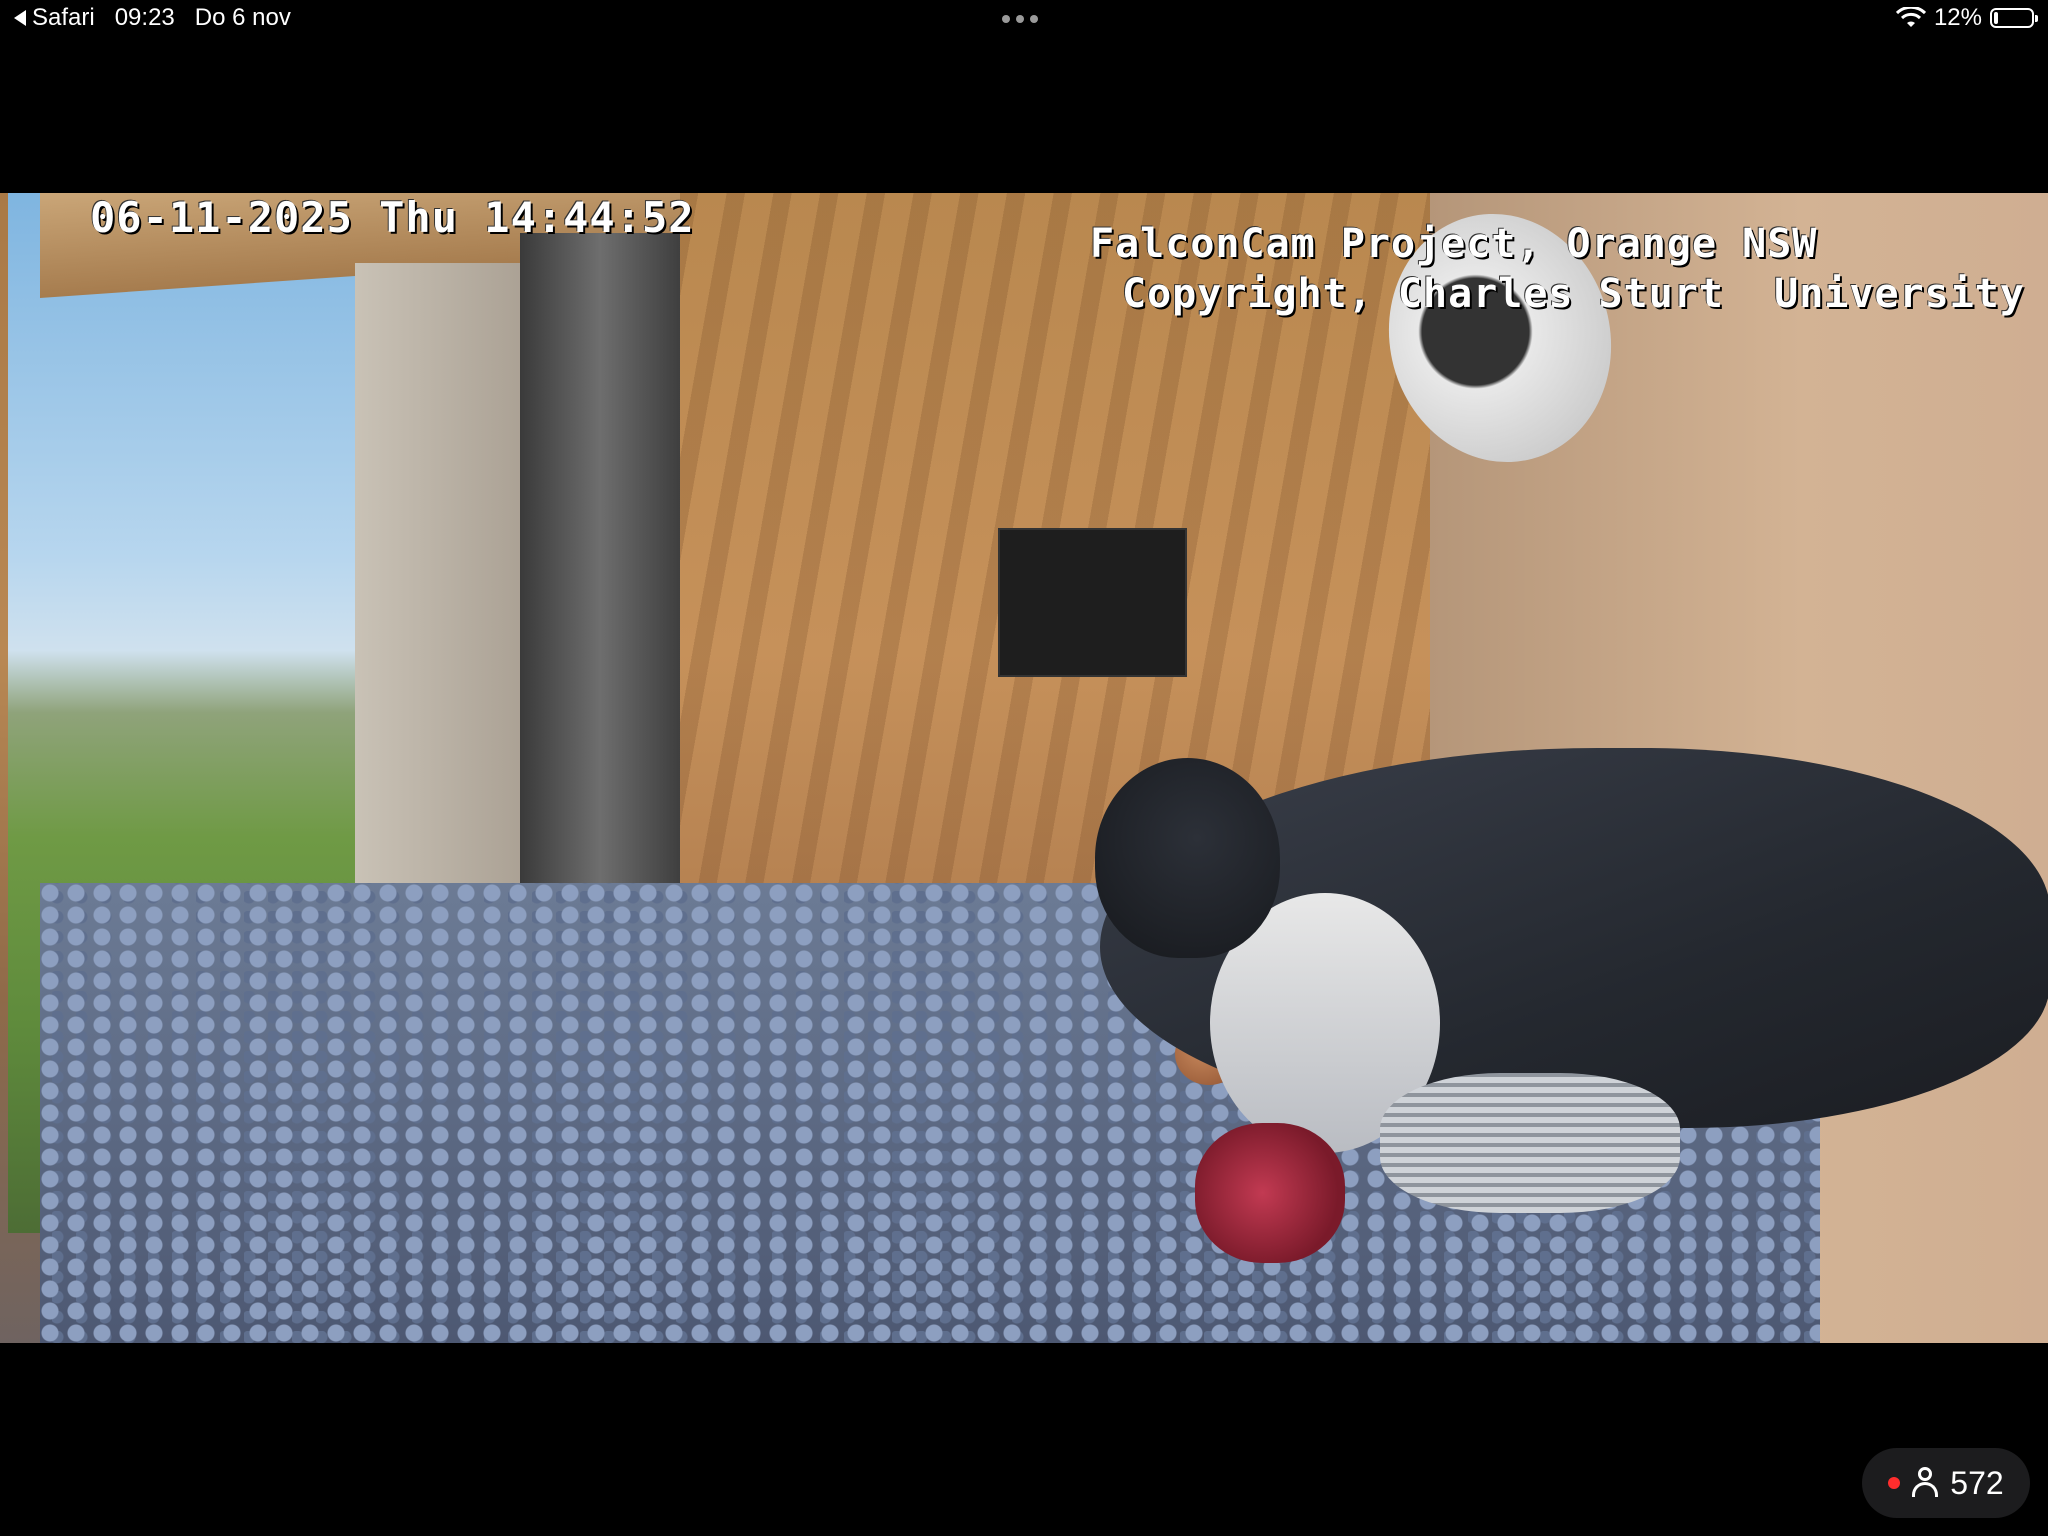 This screenshot has height=1536, width=2048. What do you see at coordinates (1573, 294) in the screenshot?
I see `video-credit-line-2: Copyright, Charles Sturt University` at bounding box center [1573, 294].